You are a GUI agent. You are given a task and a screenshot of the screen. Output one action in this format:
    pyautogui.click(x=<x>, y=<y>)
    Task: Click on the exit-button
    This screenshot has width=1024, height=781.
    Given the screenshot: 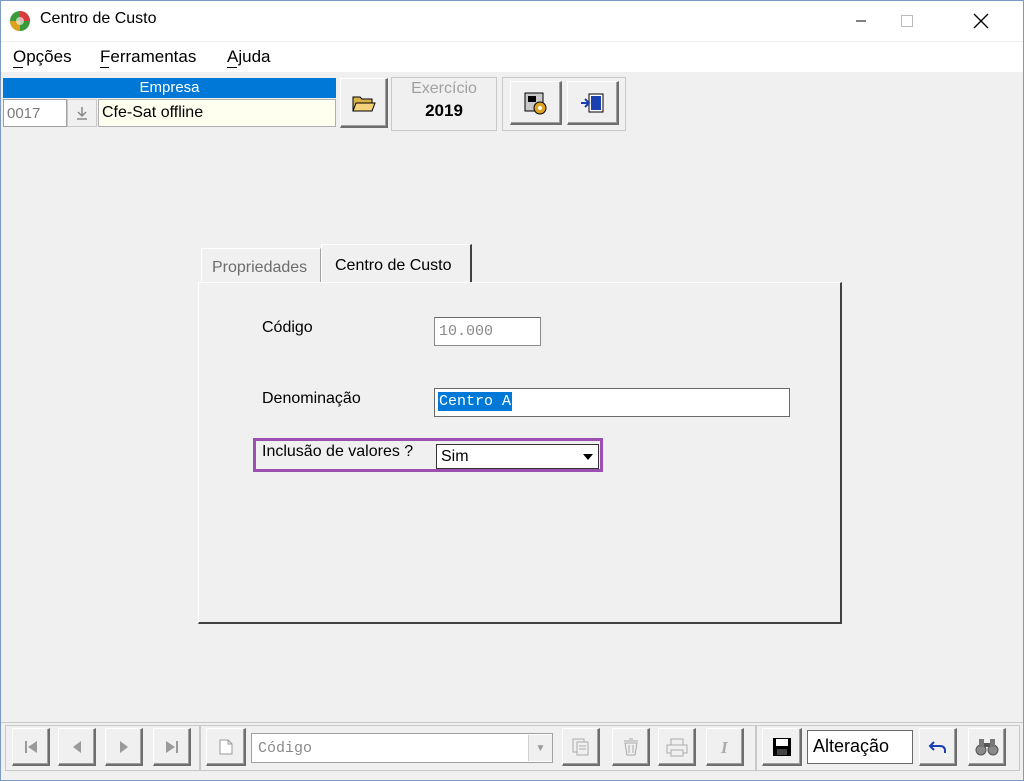 What is the action you would take?
    pyautogui.click(x=593, y=103)
    